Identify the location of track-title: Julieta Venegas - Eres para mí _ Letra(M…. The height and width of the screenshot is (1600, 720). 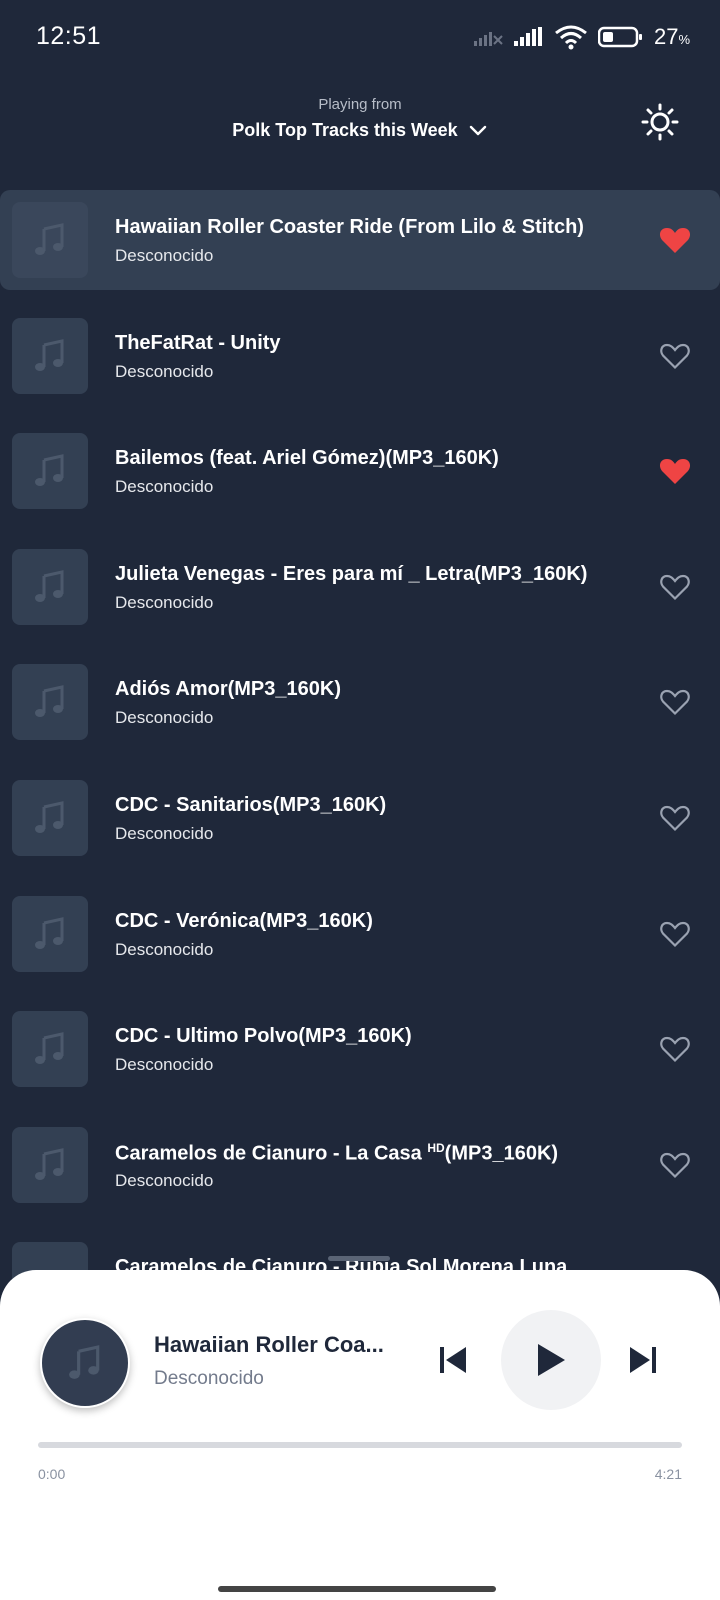
(351, 573).